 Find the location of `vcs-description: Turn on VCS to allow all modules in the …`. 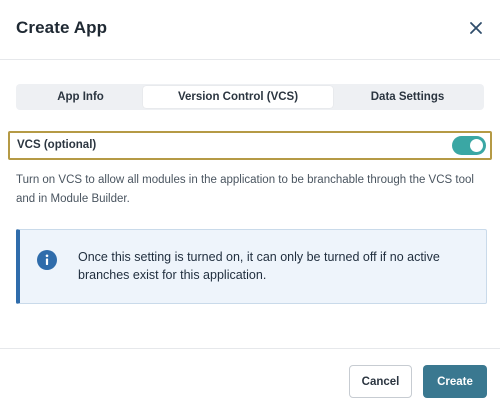

vcs-description: Turn on VCS to allow all modules in the … is located at coordinates (245, 189).